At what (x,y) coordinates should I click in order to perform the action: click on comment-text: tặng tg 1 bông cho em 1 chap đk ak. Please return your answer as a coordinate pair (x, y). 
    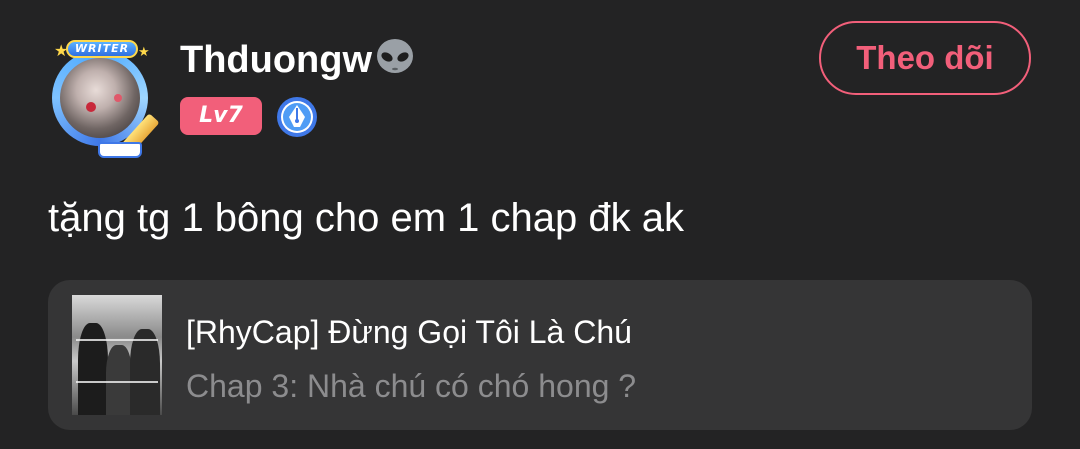
    Looking at the image, I should click on (366, 218).